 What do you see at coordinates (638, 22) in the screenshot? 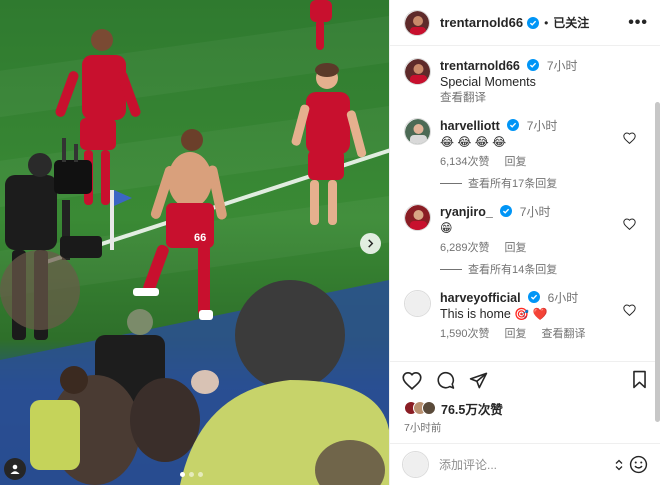
I see `more-options-button: •••` at bounding box center [638, 22].